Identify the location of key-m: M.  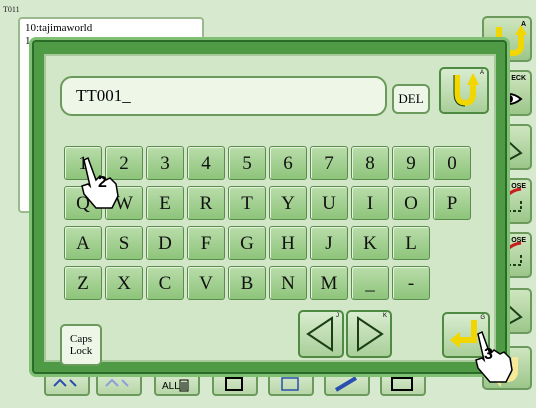
(329, 283).